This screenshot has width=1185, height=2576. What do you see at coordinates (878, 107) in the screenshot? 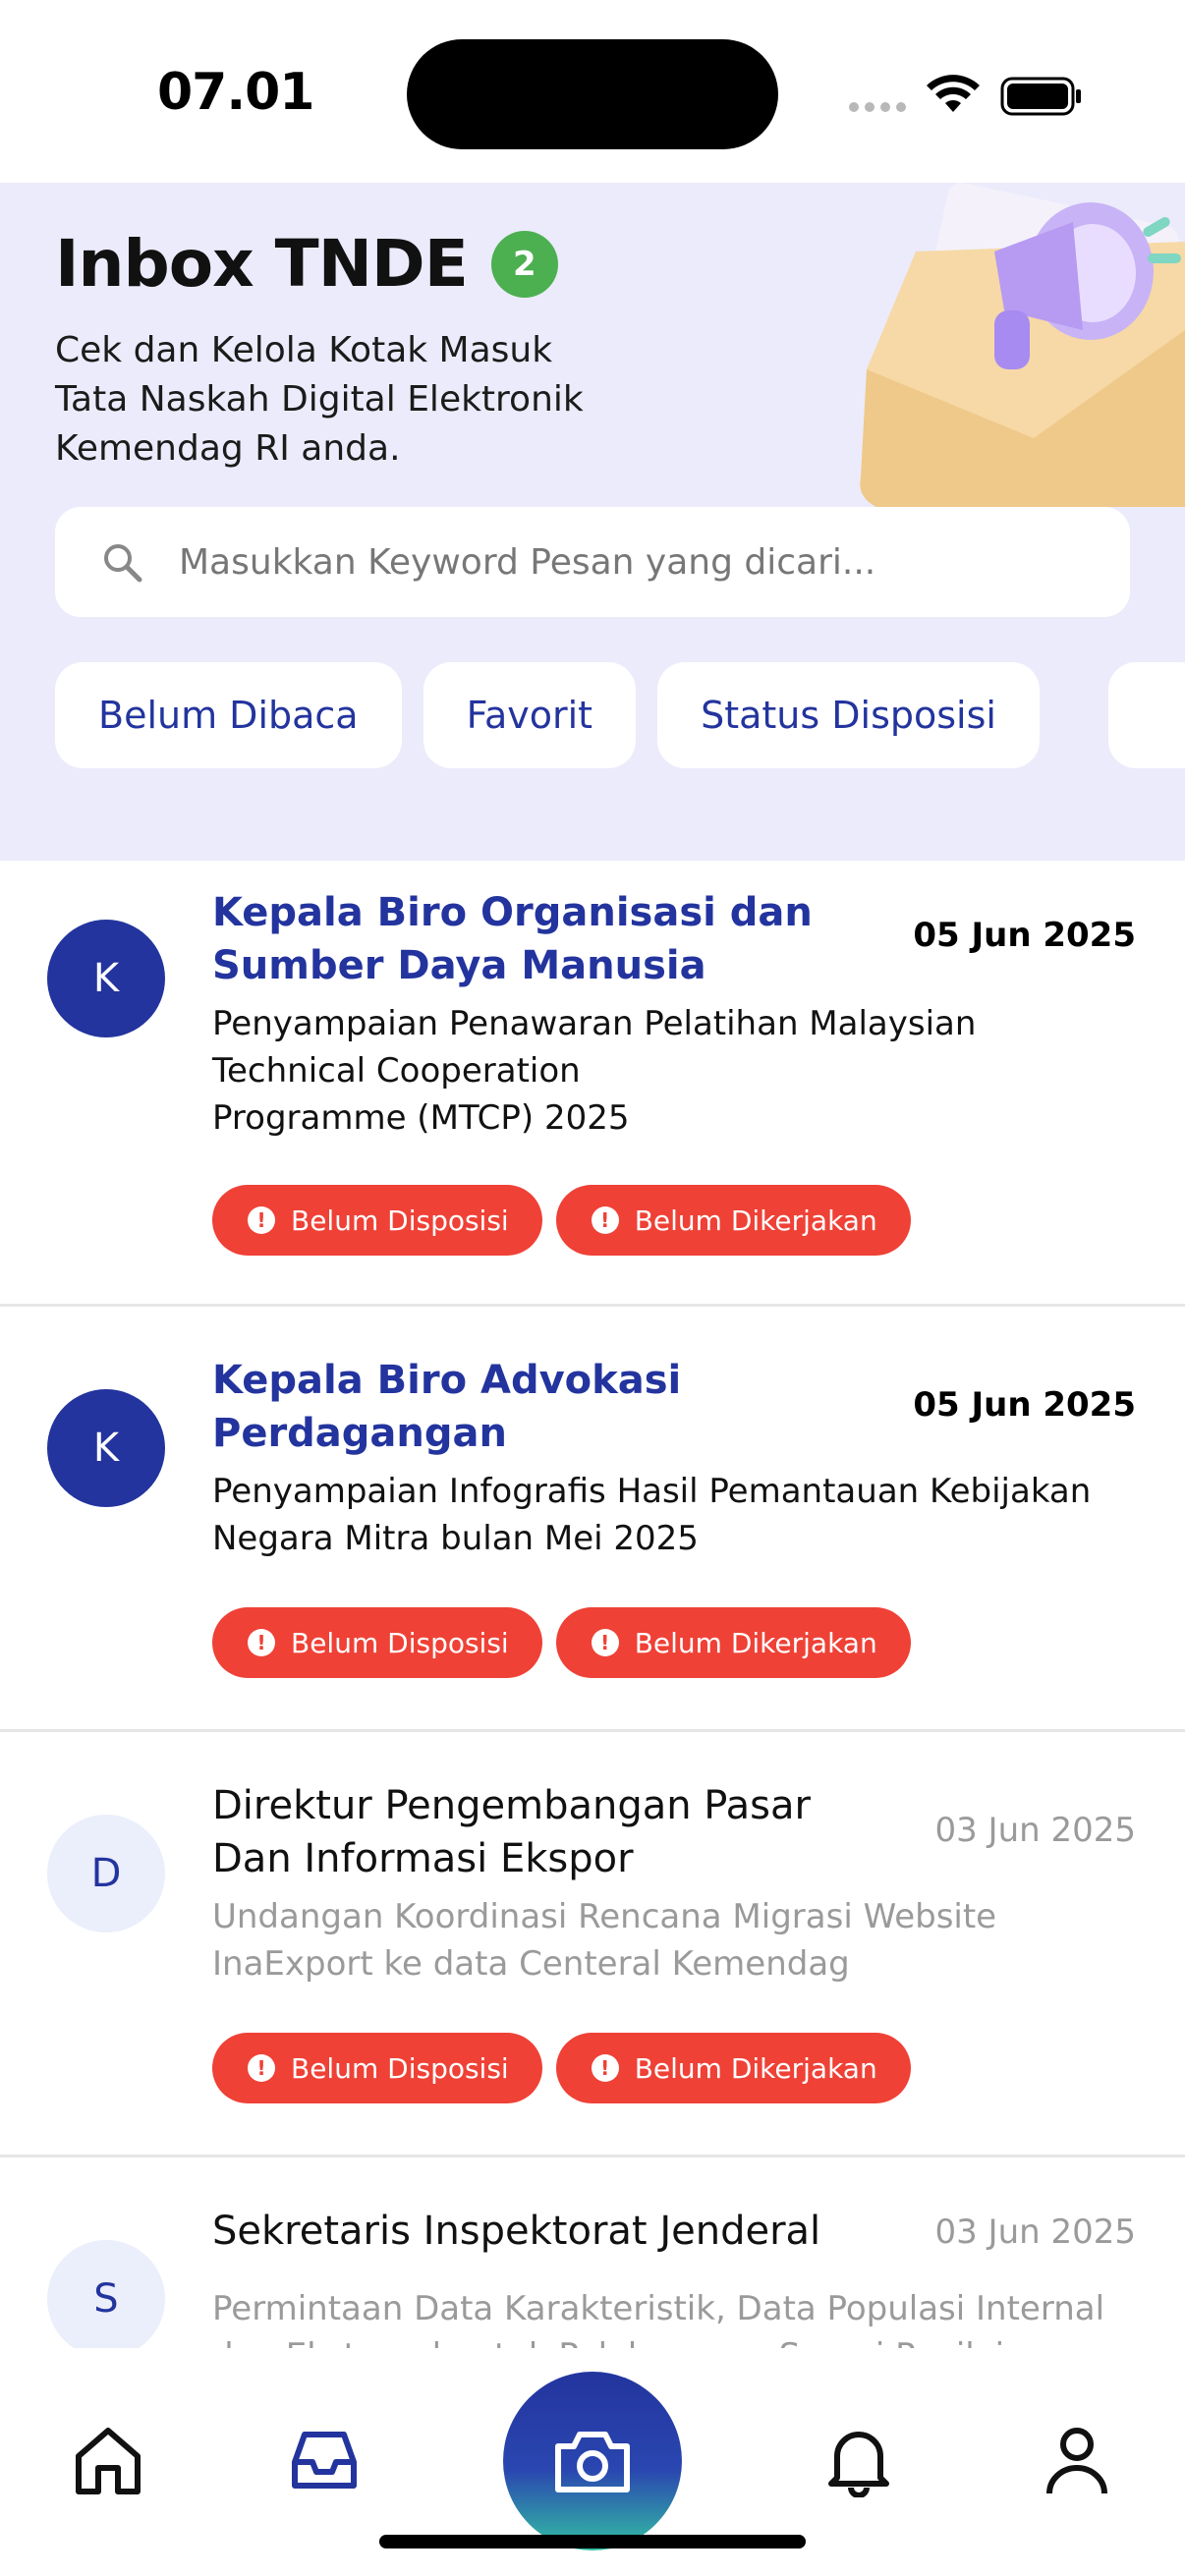
I see `cellular-signal-icon` at bounding box center [878, 107].